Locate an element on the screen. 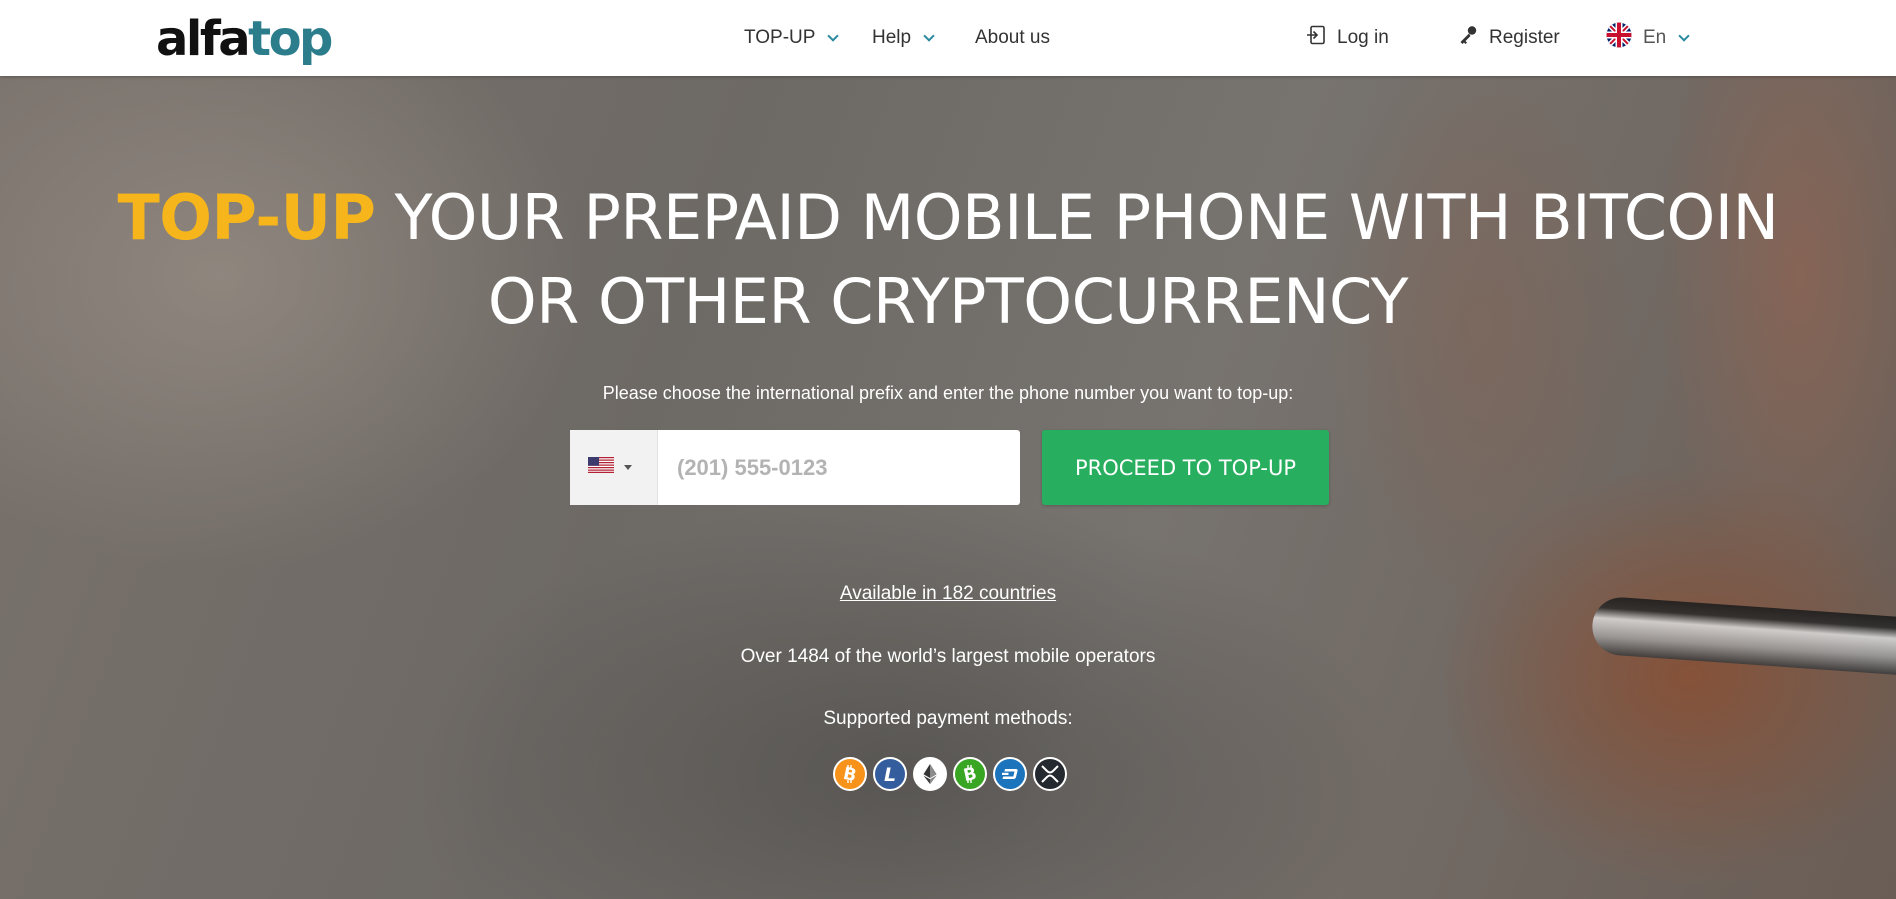 The image size is (1896, 899). bitcoin-cash-icon: B is located at coordinates (970, 774).